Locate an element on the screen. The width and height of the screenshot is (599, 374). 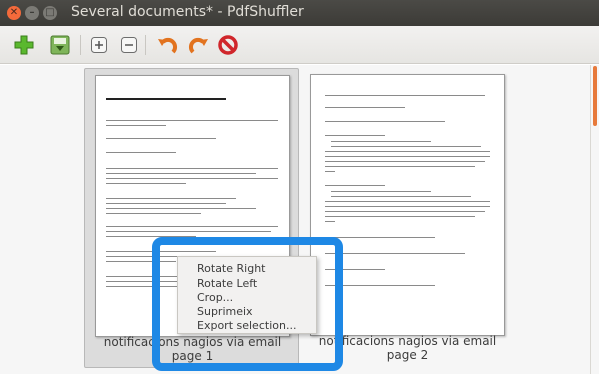
title-bar: ✕ – □ Several documents* - PdfShuffler is located at coordinates (299, 13).